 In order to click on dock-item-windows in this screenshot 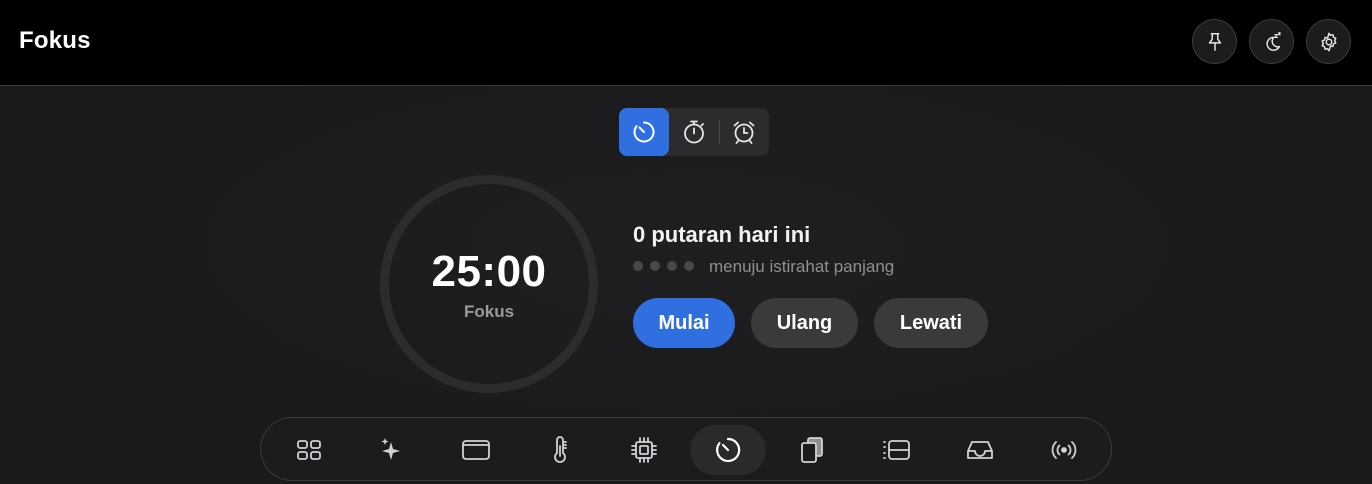, I will do `click(476, 450)`.